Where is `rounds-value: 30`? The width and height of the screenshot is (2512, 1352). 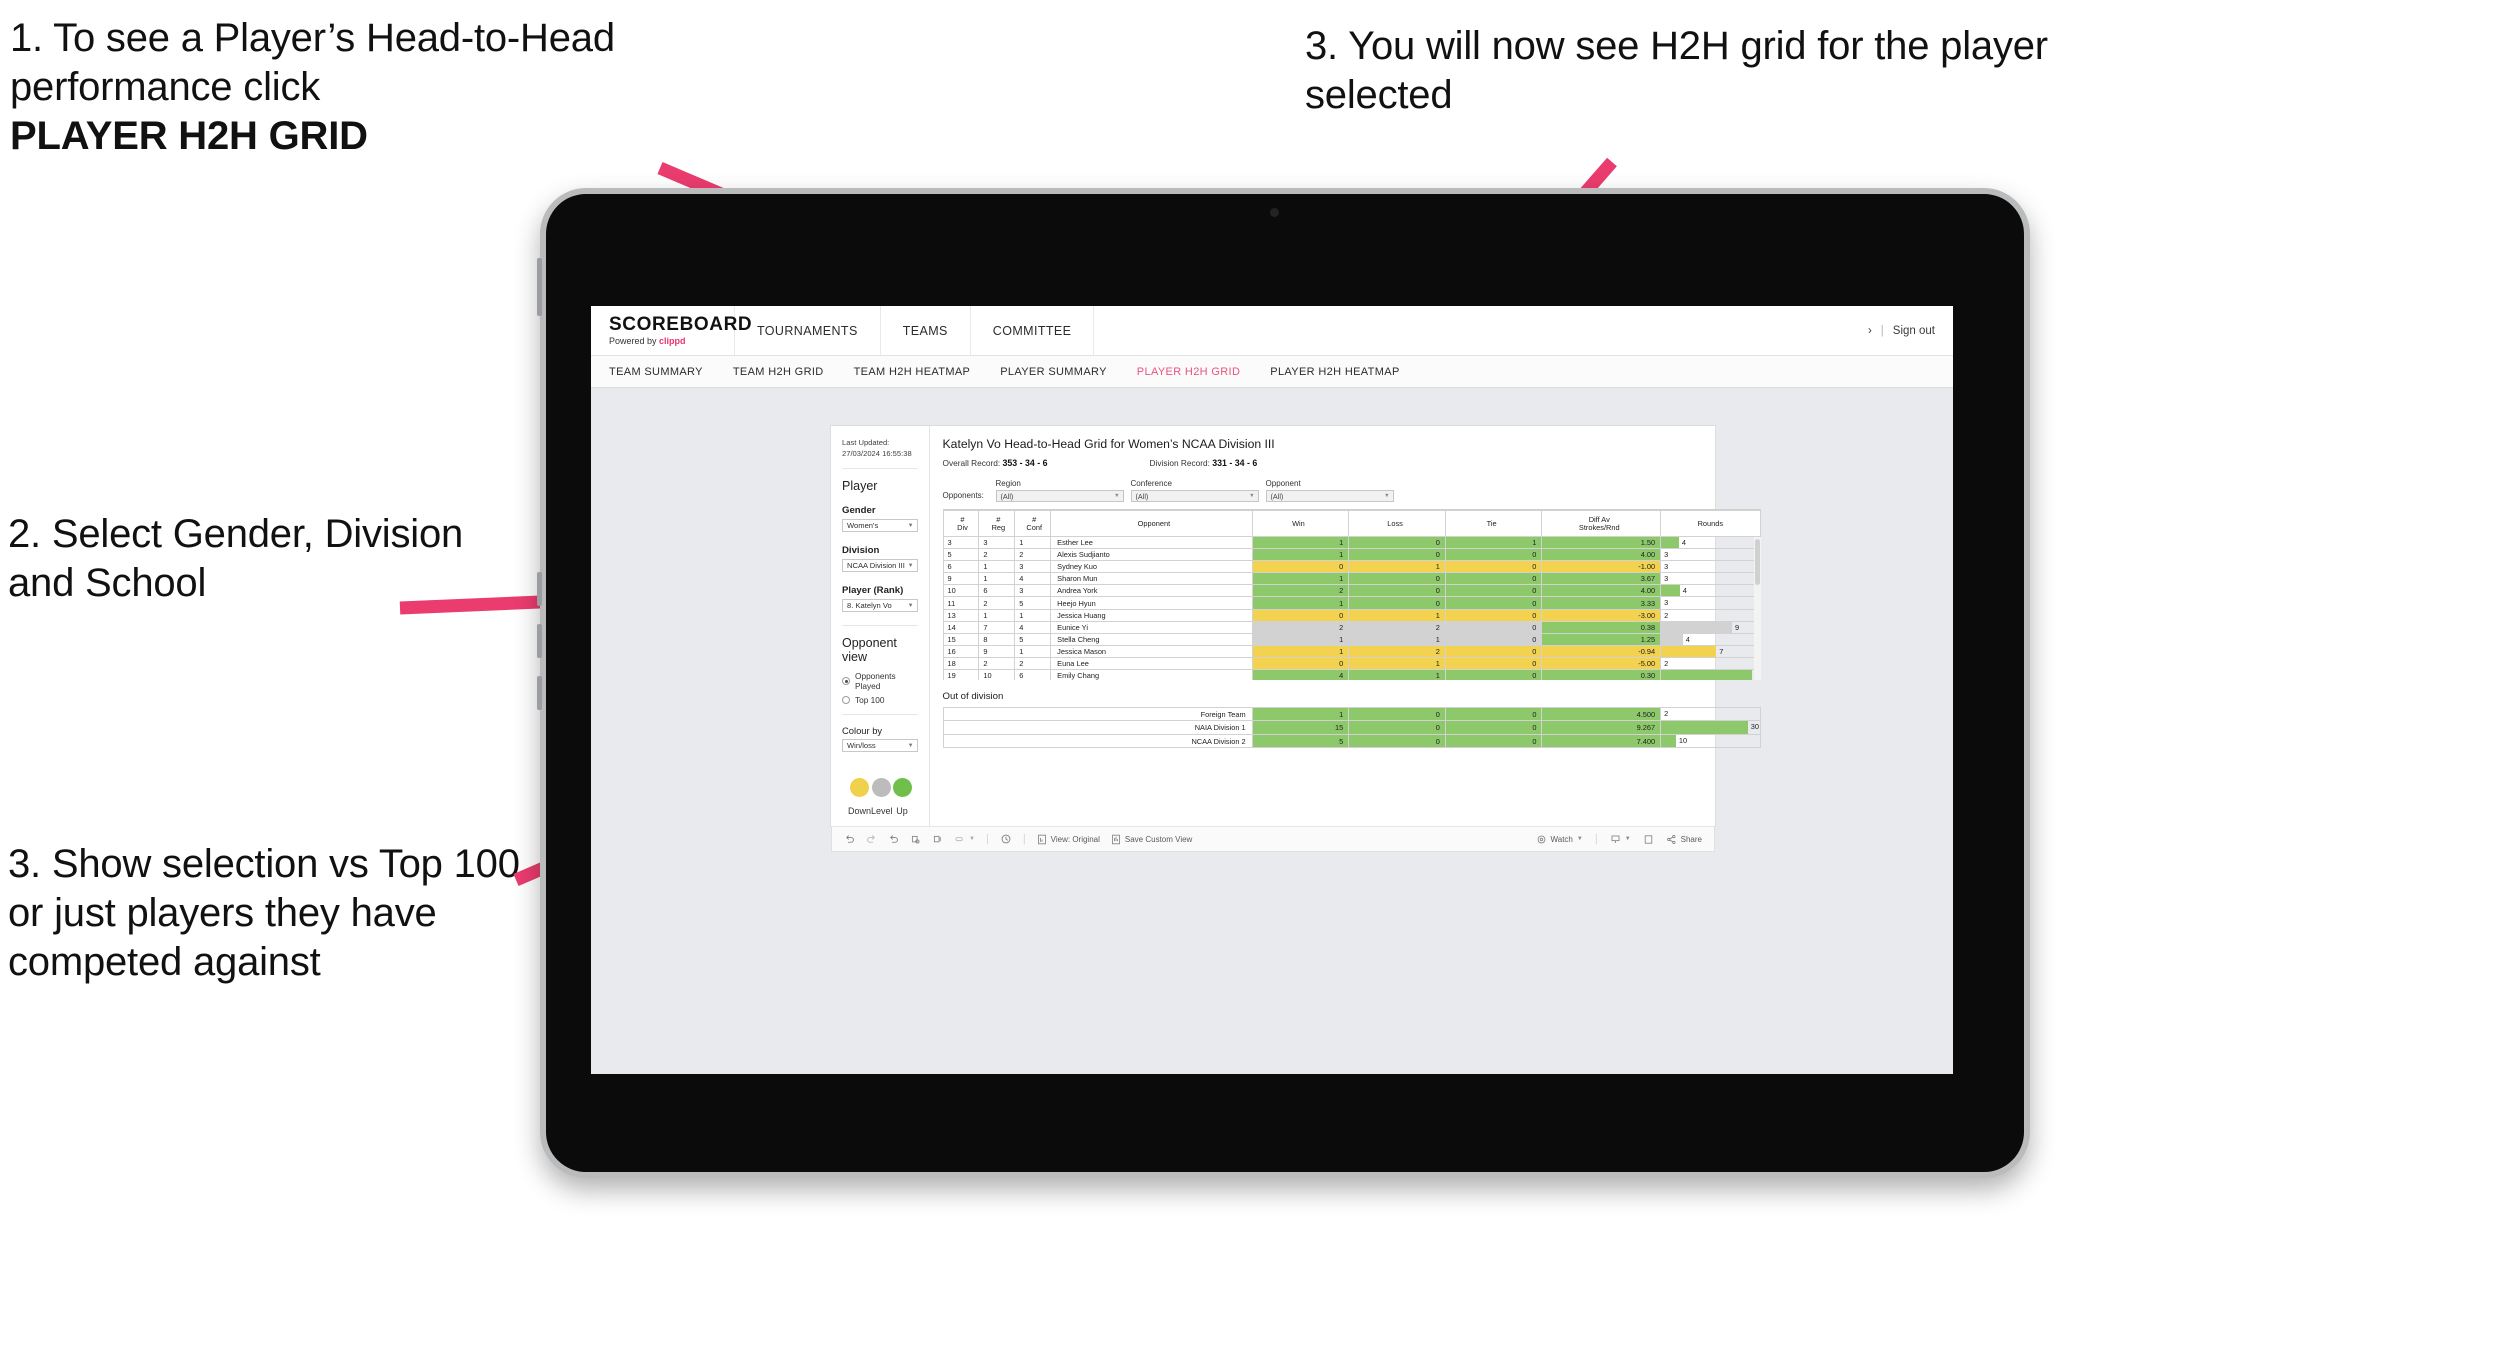 rounds-value: 30 is located at coordinates (1754, 727).